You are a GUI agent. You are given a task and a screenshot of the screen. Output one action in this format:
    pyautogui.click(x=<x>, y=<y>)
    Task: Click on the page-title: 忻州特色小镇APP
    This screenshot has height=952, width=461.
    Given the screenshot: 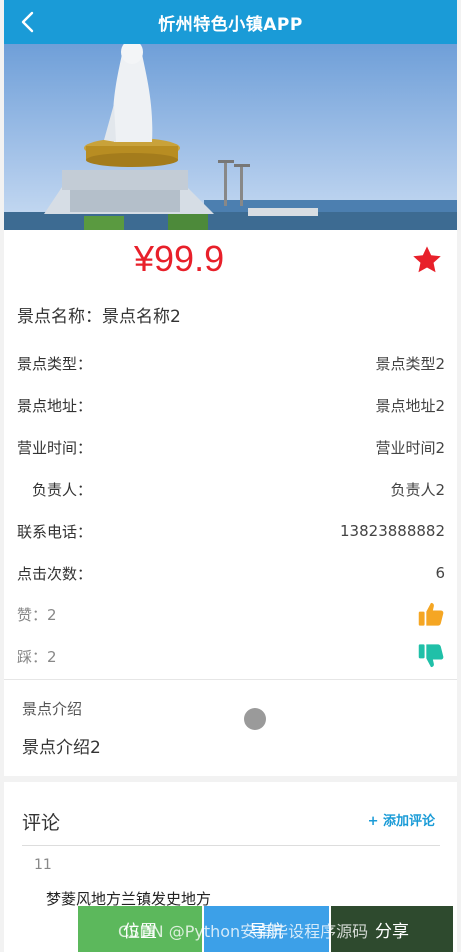 What is the action you would take?
    pyautogui.click(x=230, y=24)
    